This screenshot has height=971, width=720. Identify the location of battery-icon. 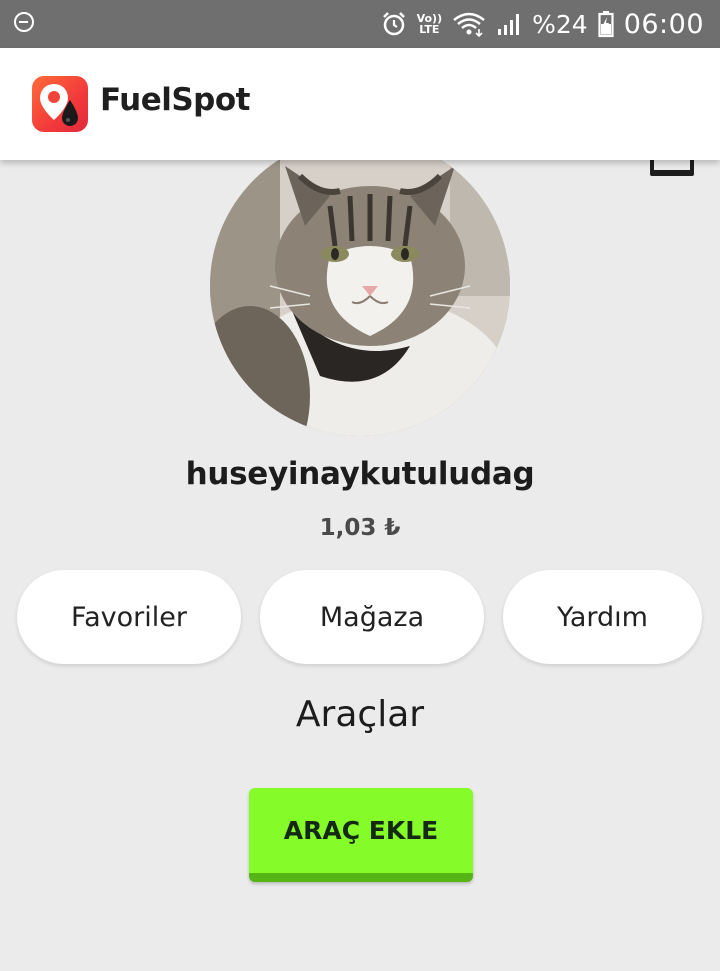
(606, 24).